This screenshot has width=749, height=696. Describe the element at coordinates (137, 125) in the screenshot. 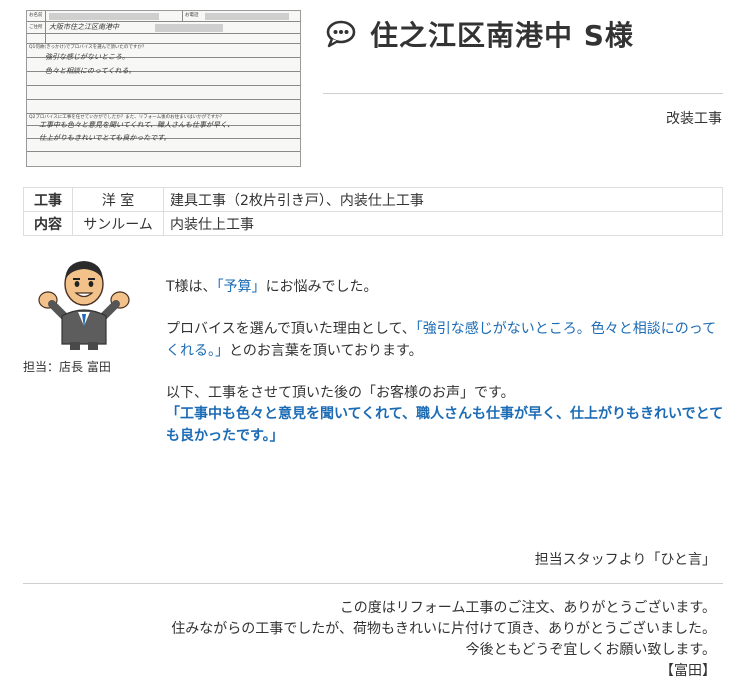

I see `answer-2-line-1: 工事中も色々と意見を聞いてくれて、職人さんも仕事が早く、` at that location.